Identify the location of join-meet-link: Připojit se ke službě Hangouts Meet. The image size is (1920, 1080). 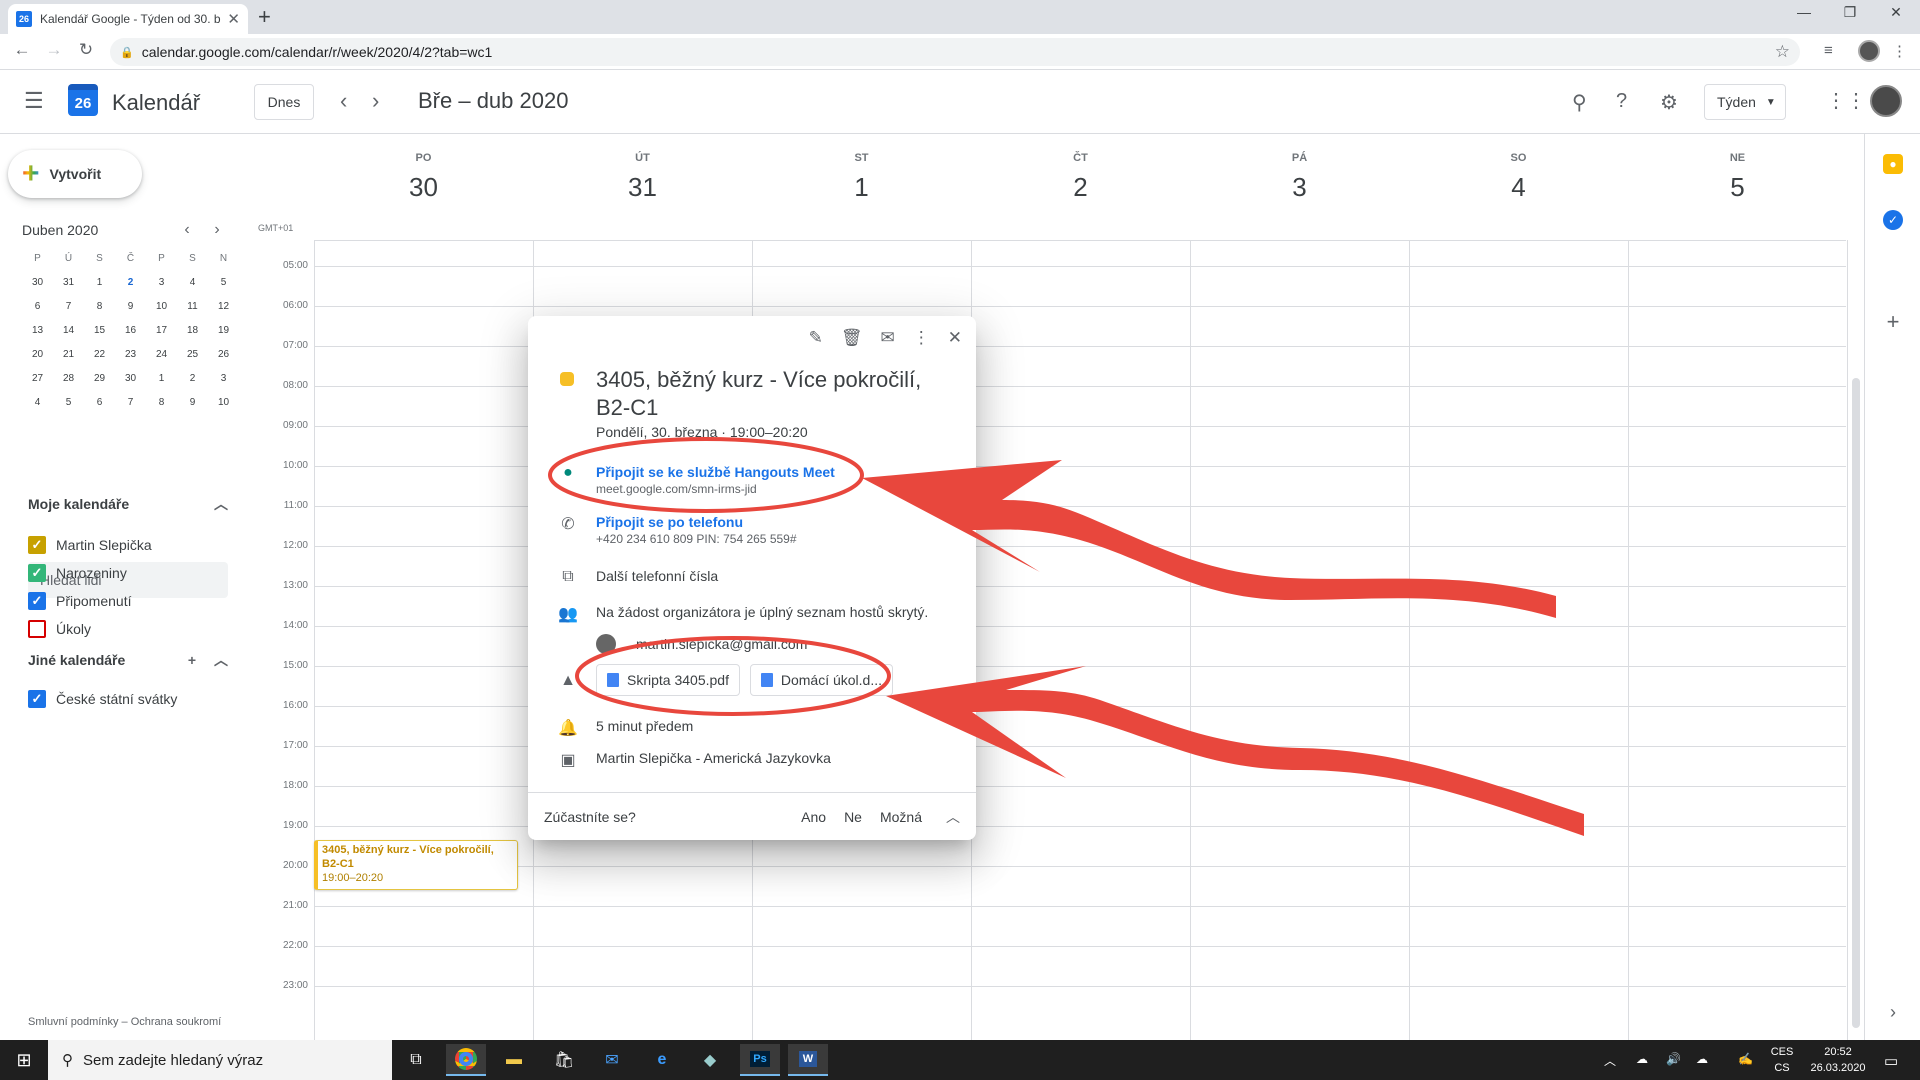
(715, 472).